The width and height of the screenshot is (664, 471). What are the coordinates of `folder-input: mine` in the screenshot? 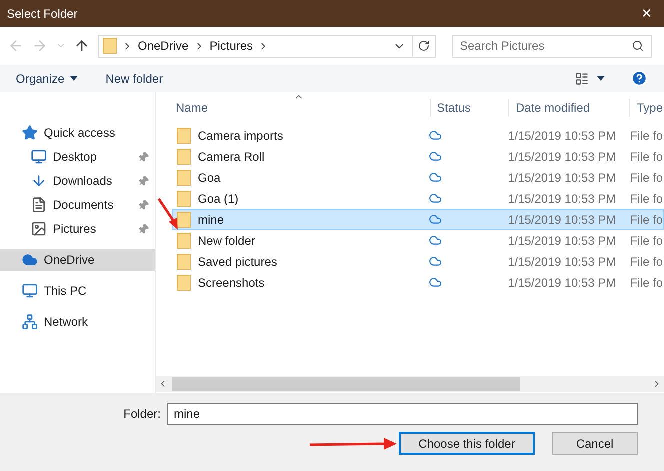 It's located at (402, 414).